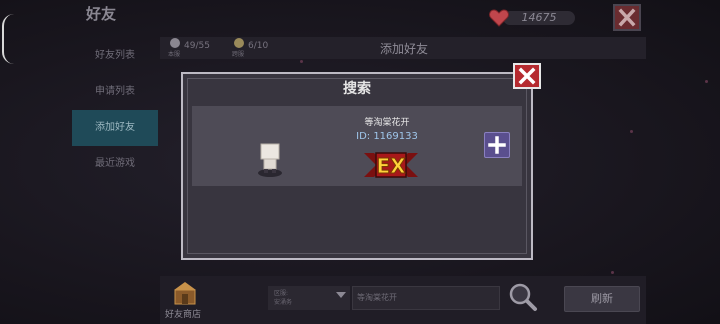  What do you see at coordinates (426, 298) in the screenshot?
I see `player-name-input: 等淘棠花开` at bounding box center [426, 298].